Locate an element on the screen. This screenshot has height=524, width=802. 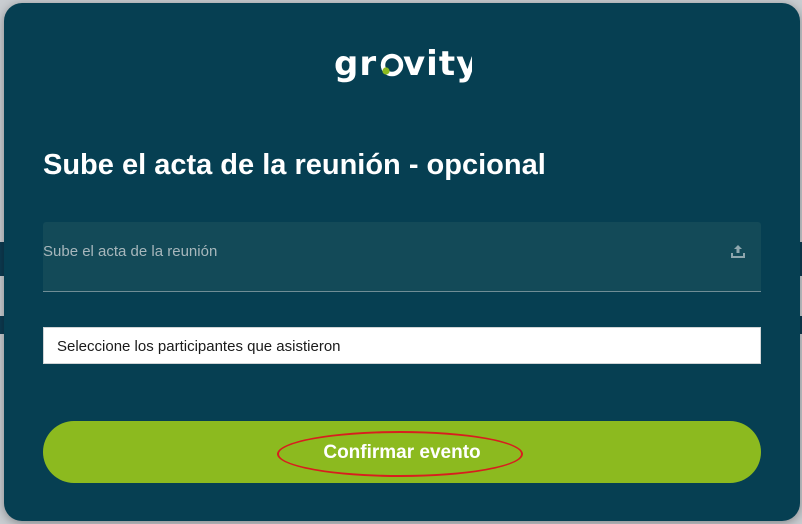
grovity-logo: gr vity is located at coordinates (402, 67).